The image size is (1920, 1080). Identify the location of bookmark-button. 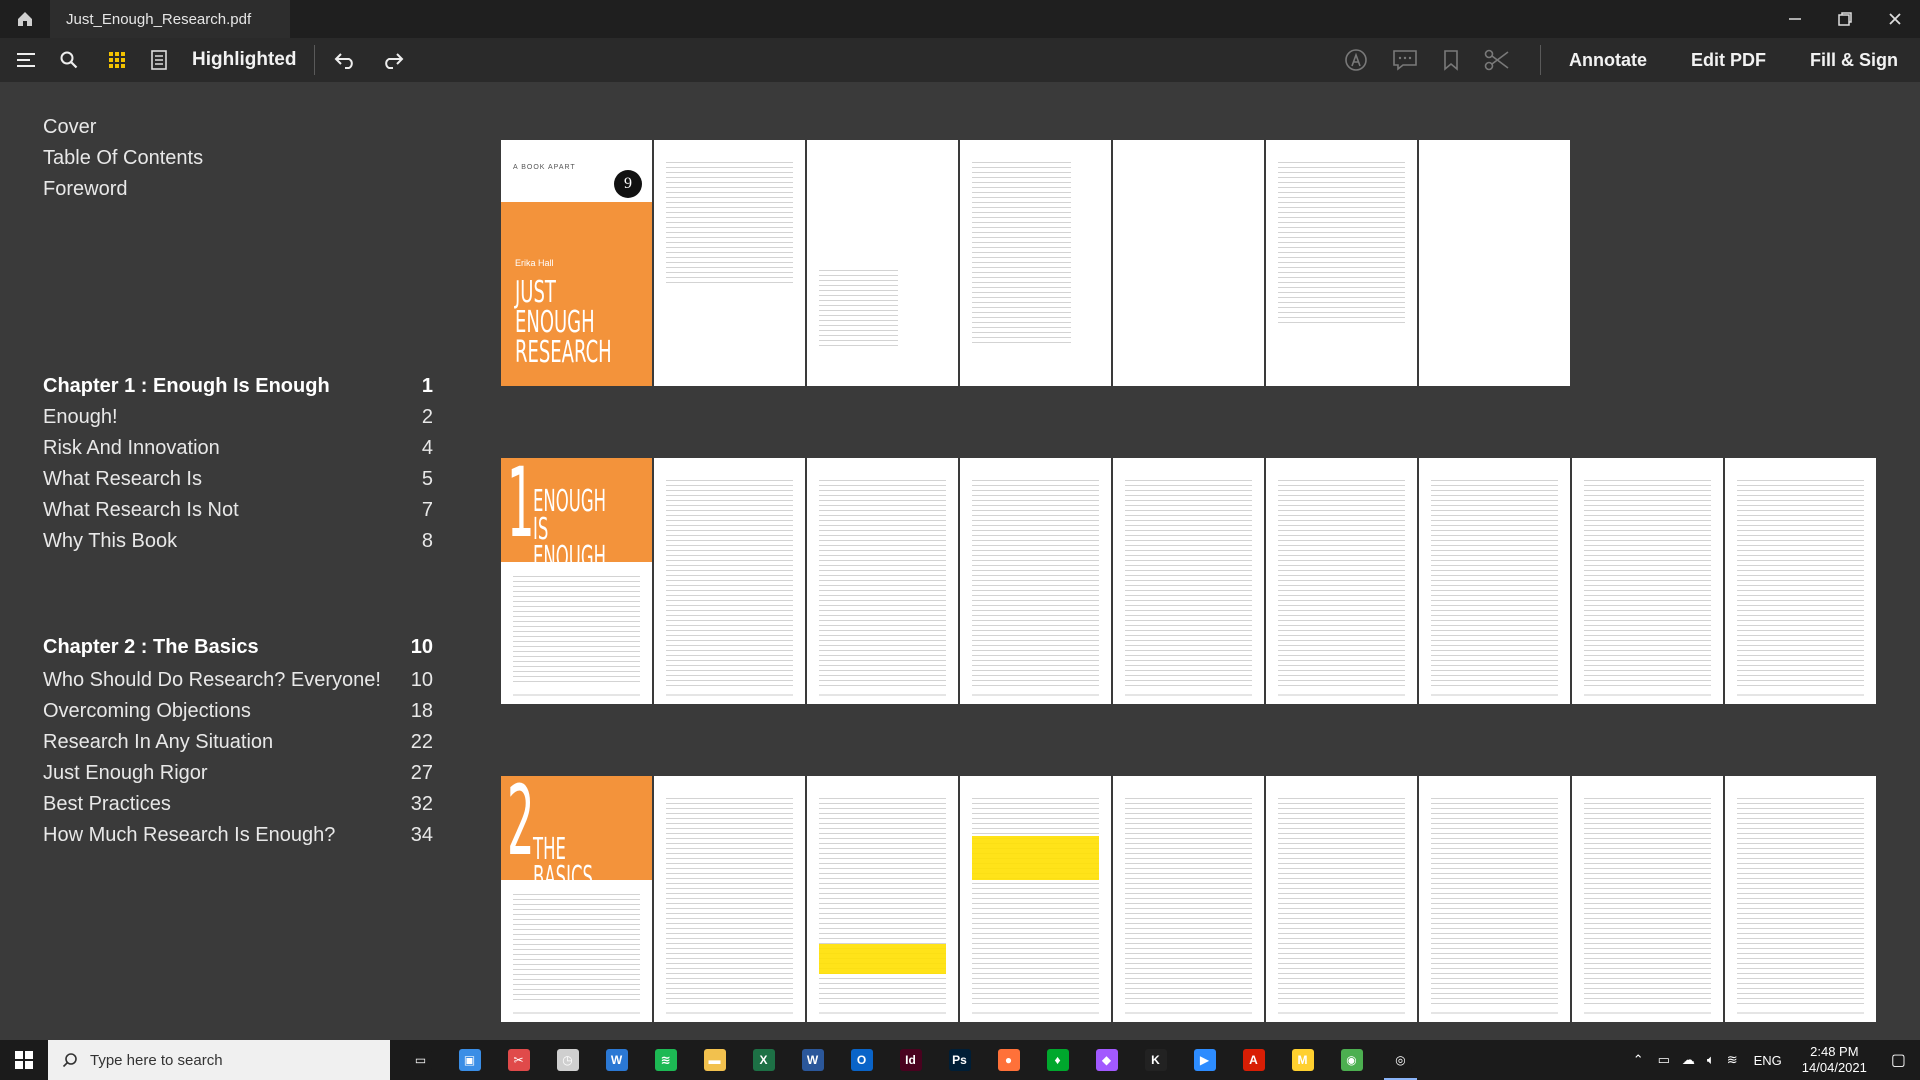
(1451, 60).